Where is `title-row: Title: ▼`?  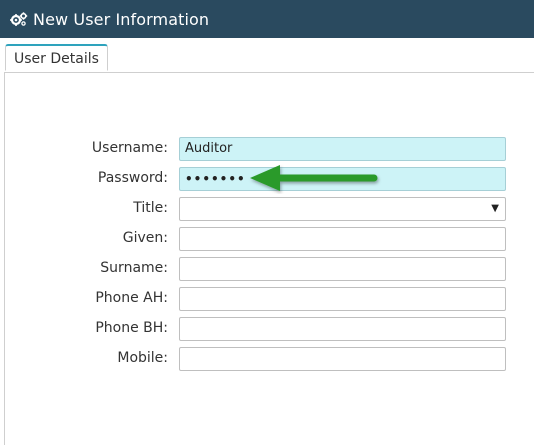 title-row: Title: ▼ is located at coordinates (267, 209).